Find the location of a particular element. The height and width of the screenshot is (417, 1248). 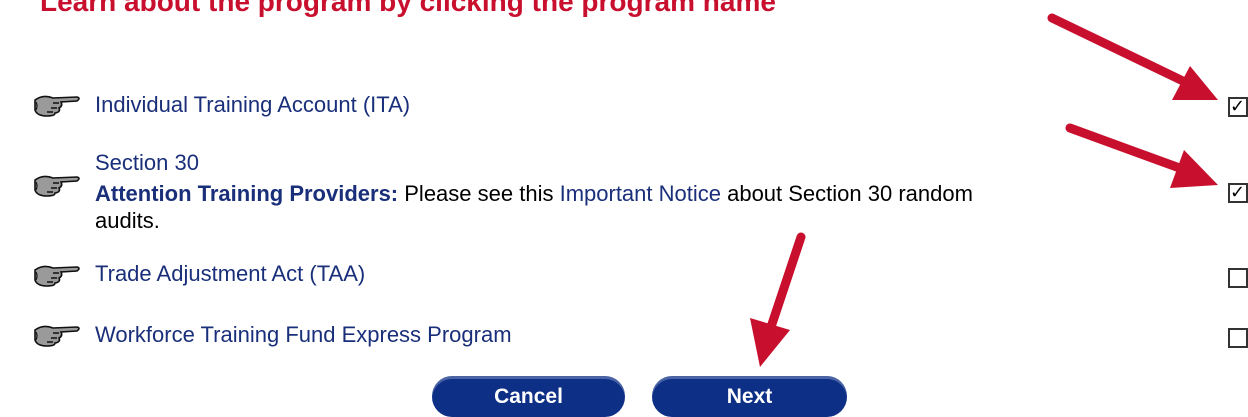

program-checkbox-ita: ✓ is located at coordinates (1238, 107).